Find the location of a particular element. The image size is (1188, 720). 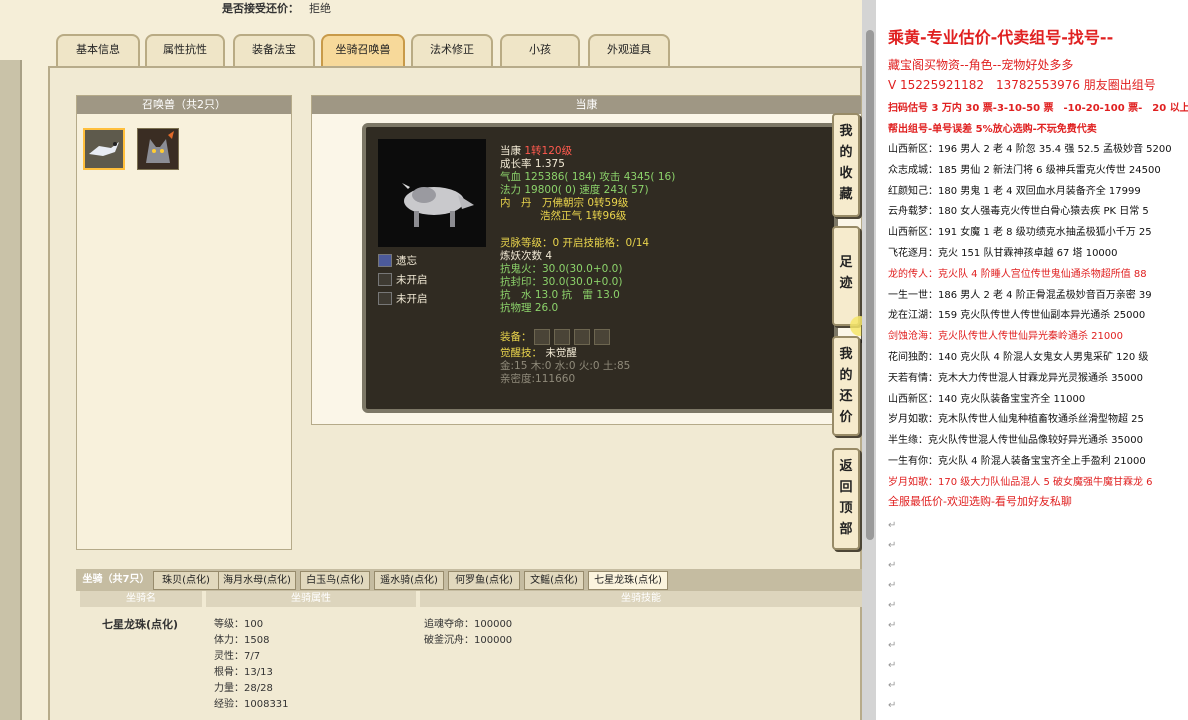

pet-portrait is located at coordinates (432, 193).